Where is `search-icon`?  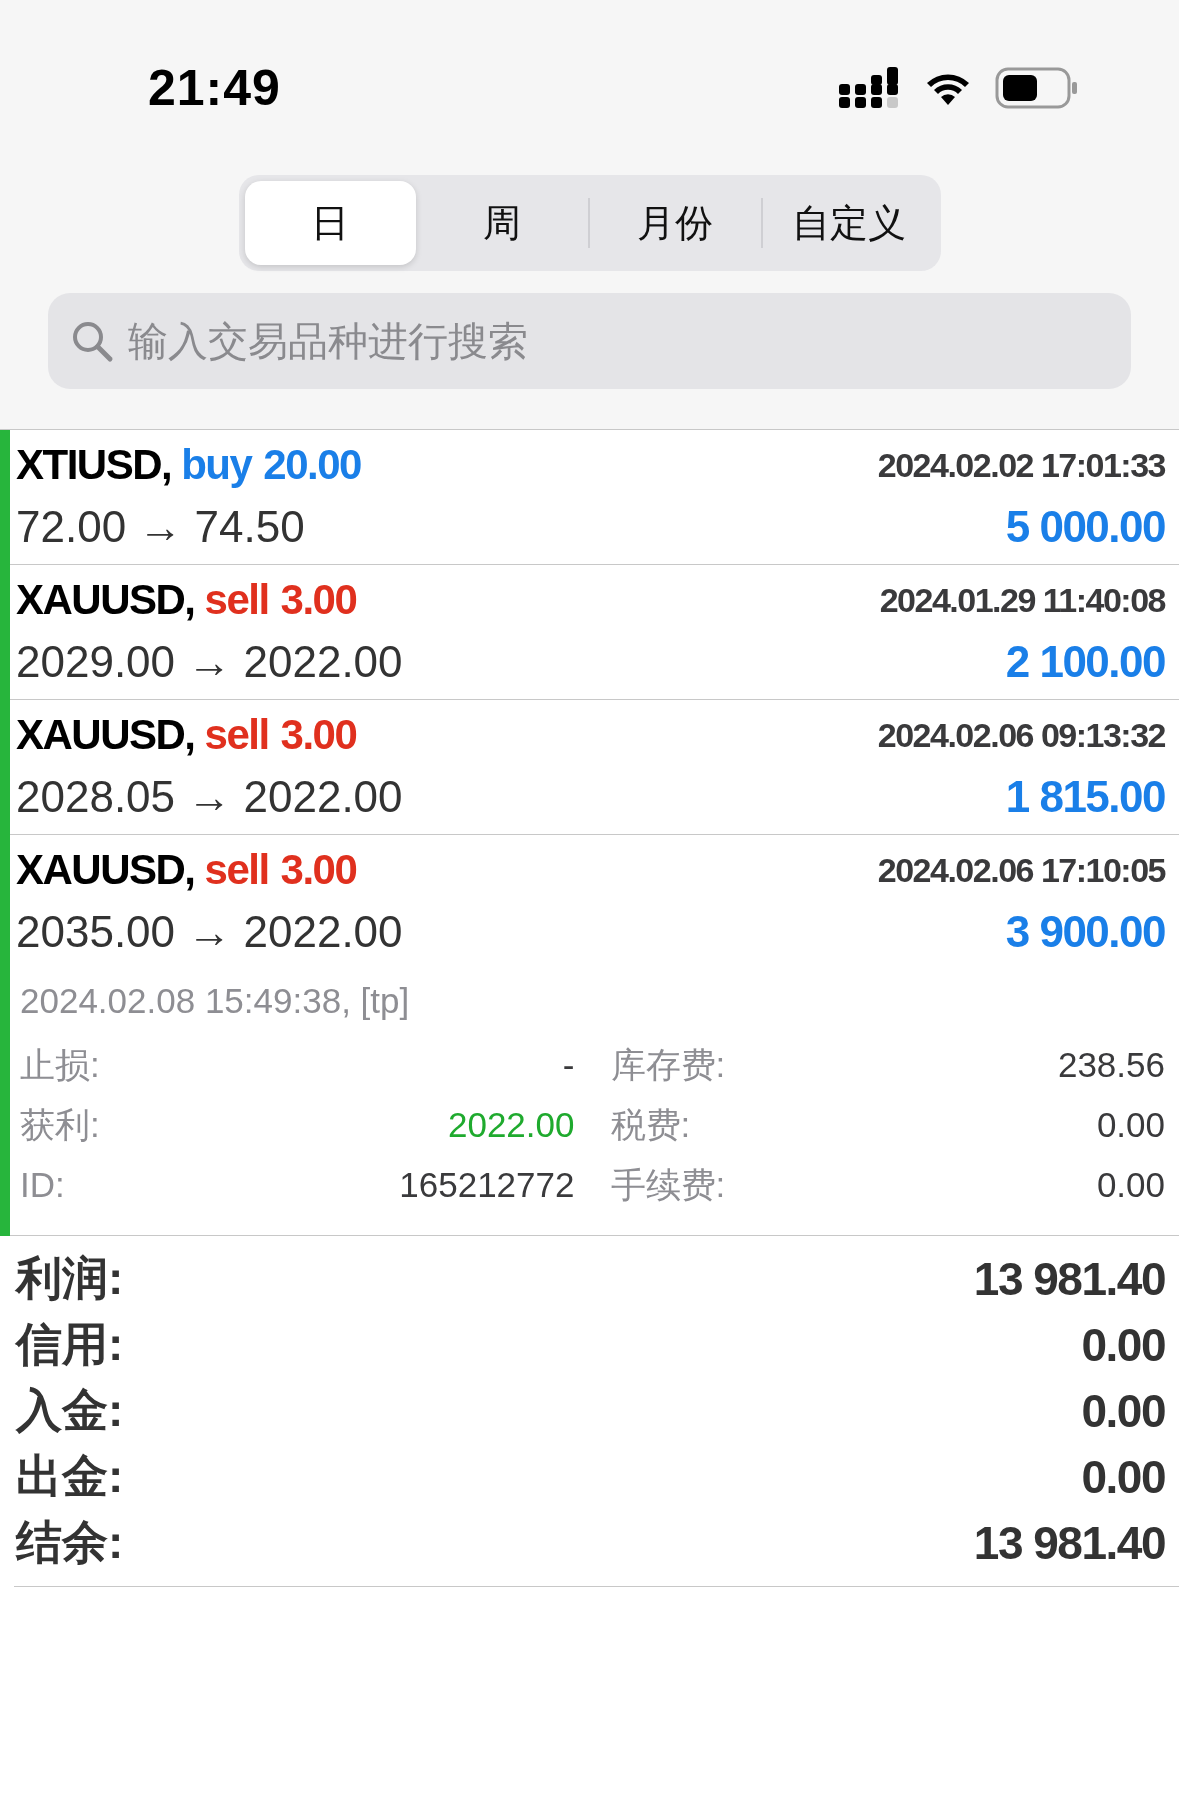 search-icon is located at coordinates (92, 341).